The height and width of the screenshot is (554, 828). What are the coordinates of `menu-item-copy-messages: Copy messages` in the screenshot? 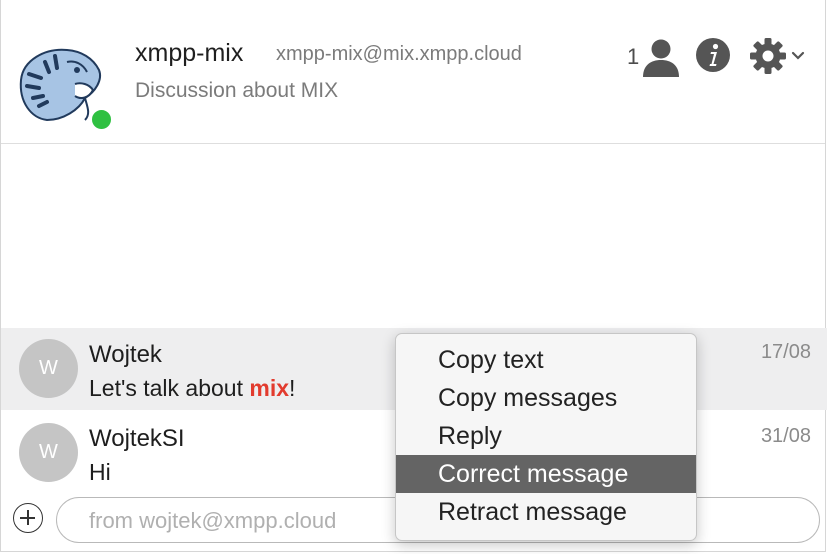 It's located at (546, 398).